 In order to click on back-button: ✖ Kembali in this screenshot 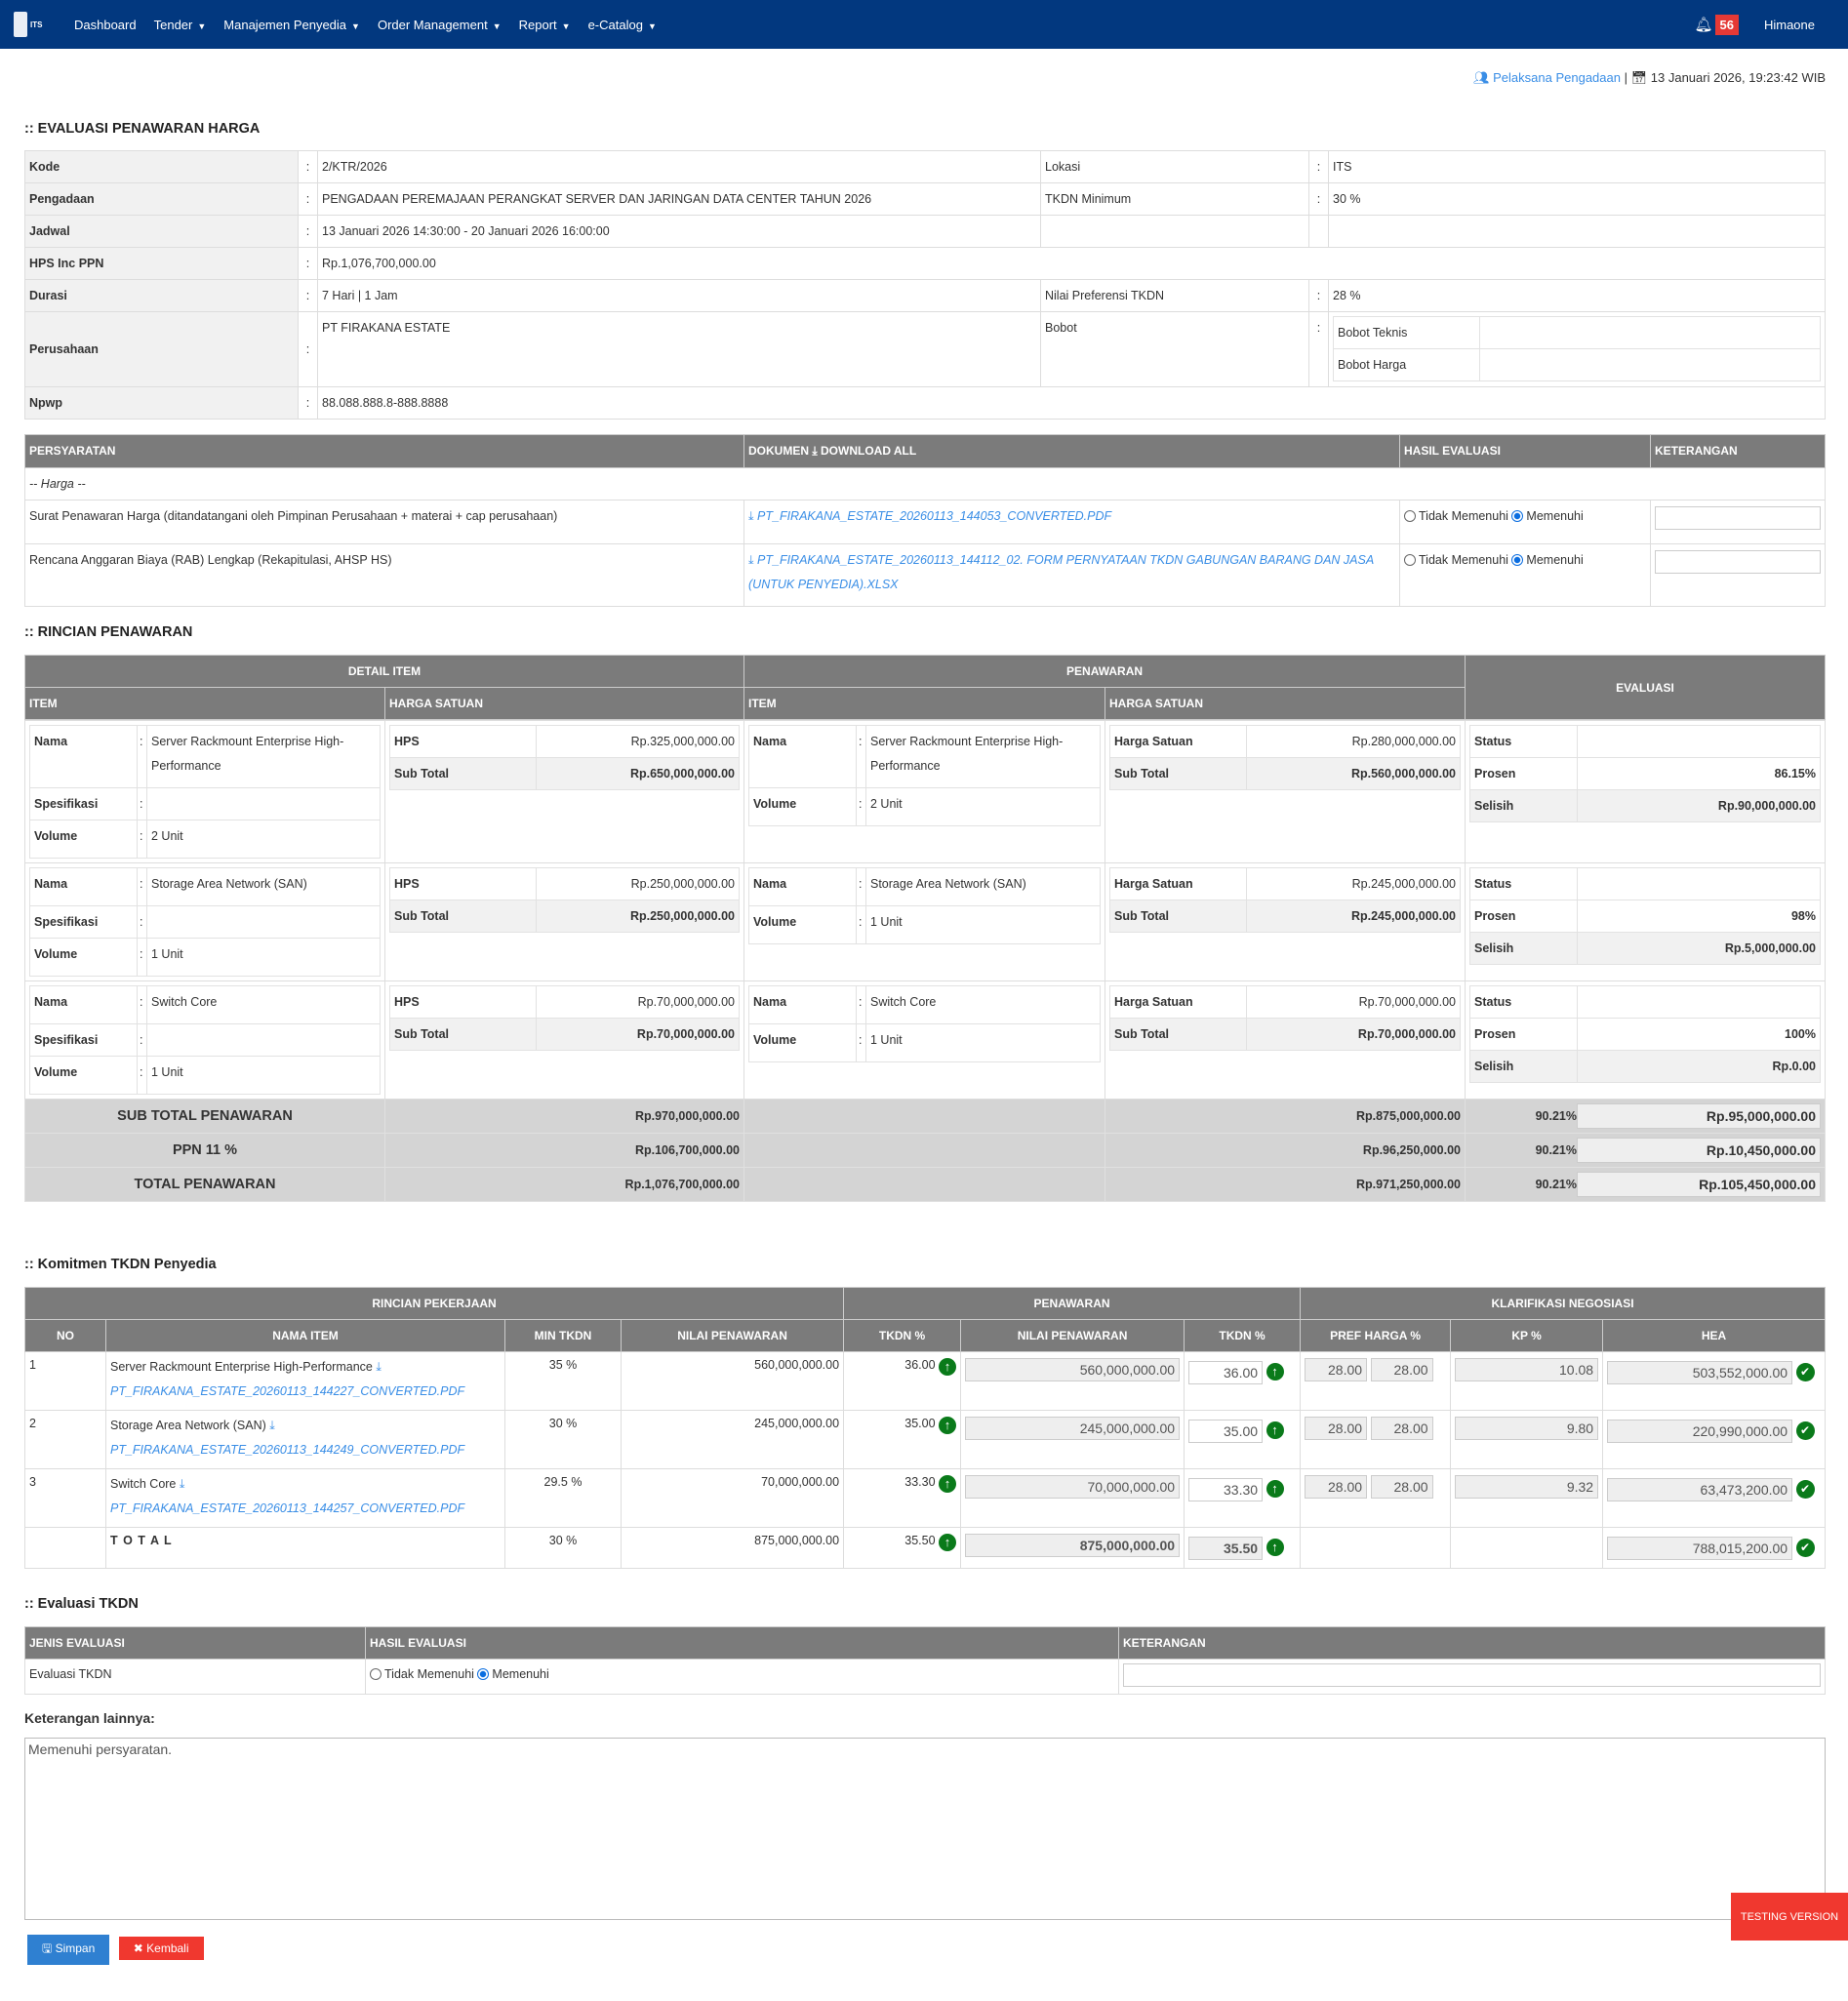, I will do `click(161, 1948)`.